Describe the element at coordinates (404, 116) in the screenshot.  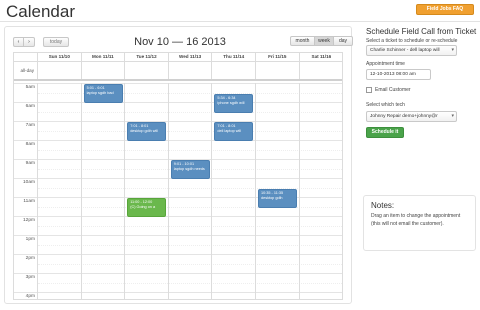
I see `tech-select-value: Johnny Repair demo+johnny@r` at that location.